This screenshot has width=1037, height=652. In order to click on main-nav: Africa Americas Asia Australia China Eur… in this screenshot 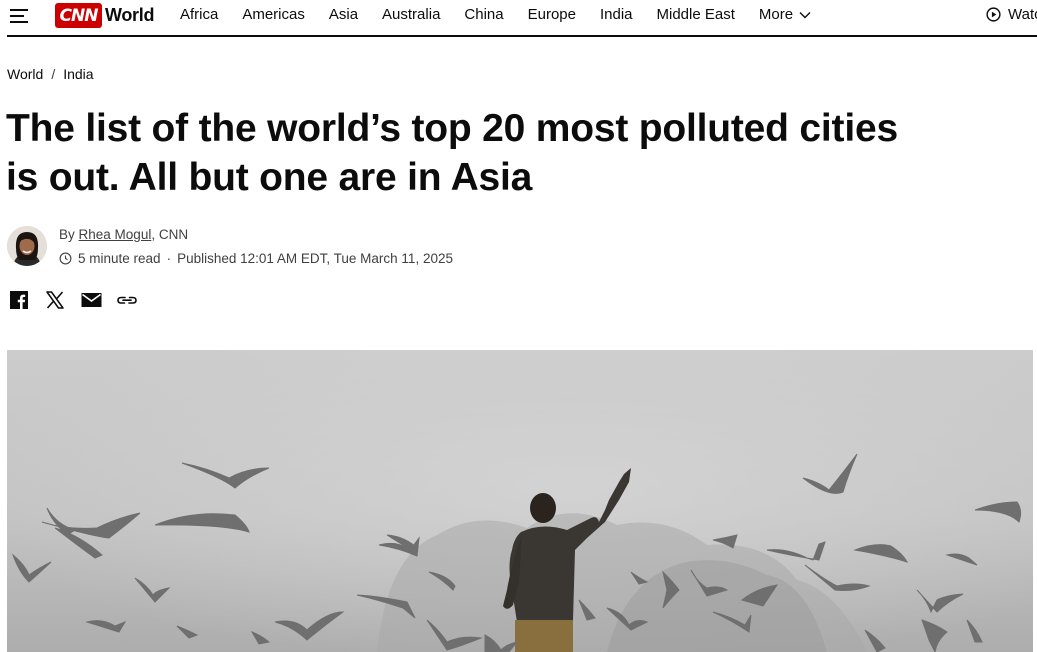, I will do `click(495, 14)`.